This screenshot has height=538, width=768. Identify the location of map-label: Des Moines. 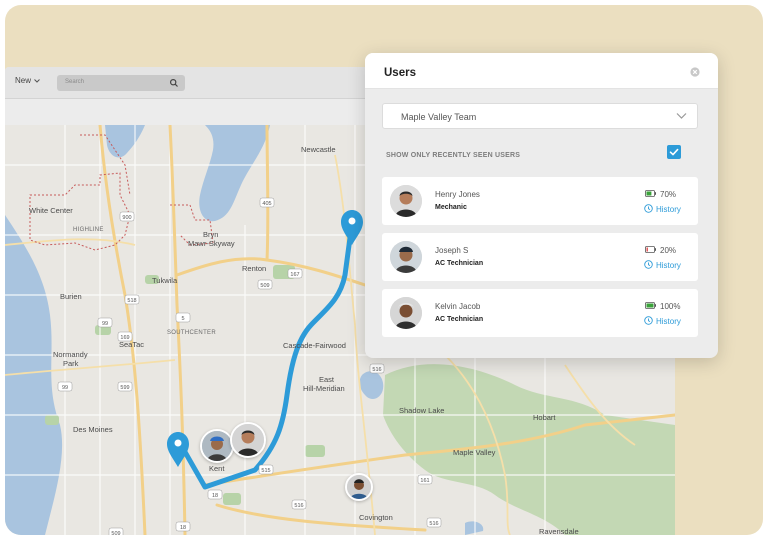
(93, 429).